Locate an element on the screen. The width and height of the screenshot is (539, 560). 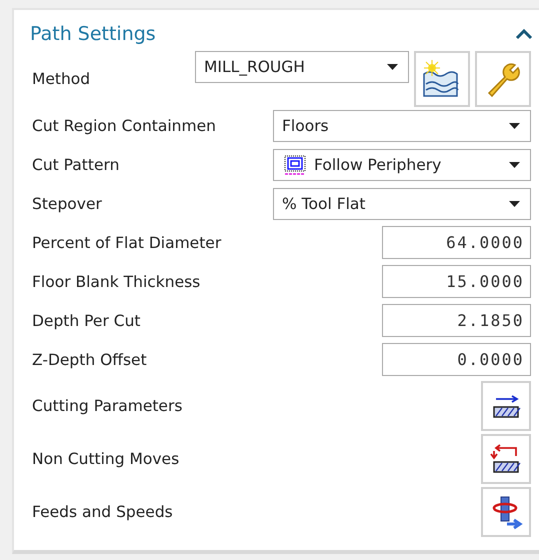
create-method-button is located at coordinates (442, 79).